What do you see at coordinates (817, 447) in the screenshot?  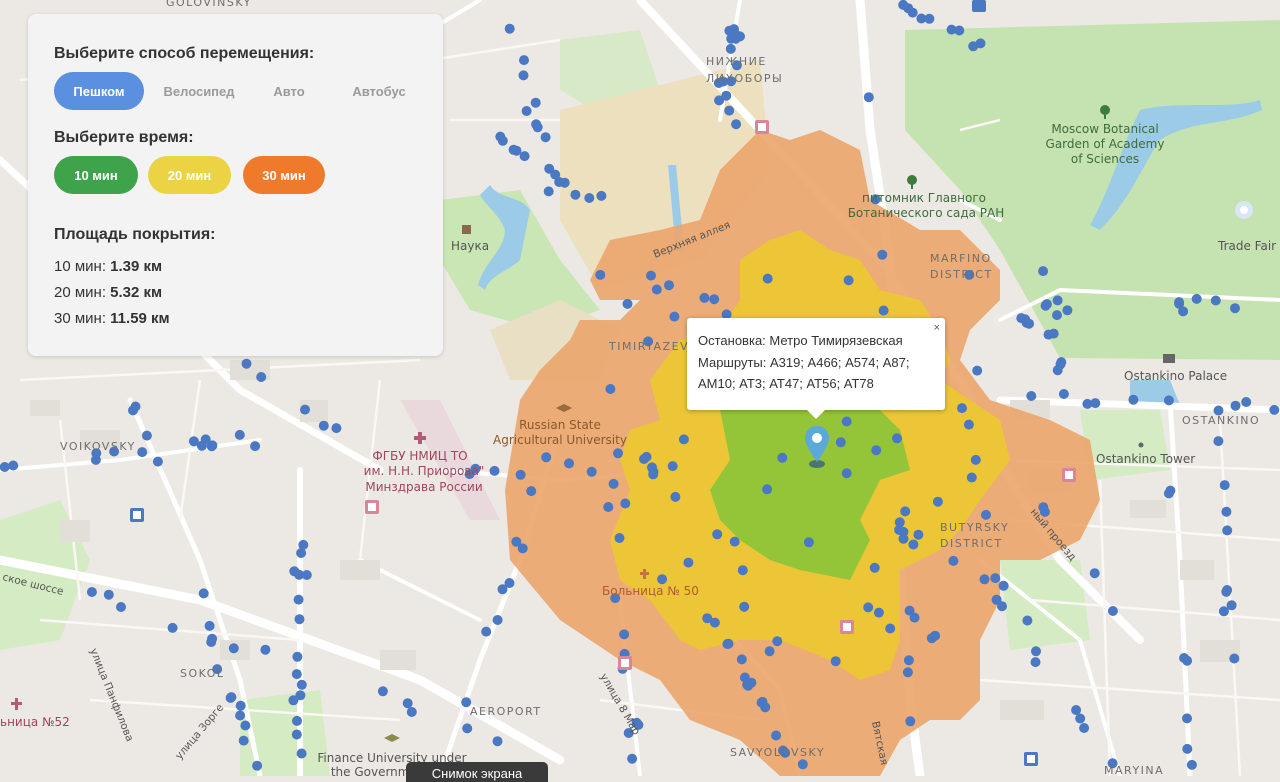 I see `map-pin-icon` at bounding box center [817, 447].